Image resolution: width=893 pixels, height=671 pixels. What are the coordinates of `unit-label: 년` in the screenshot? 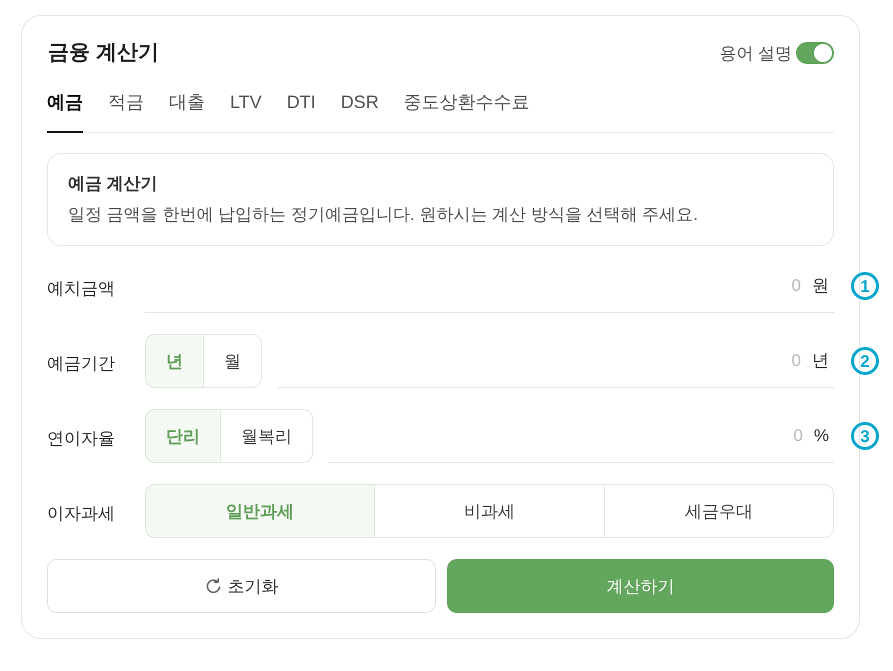 It's located at (823, 361).